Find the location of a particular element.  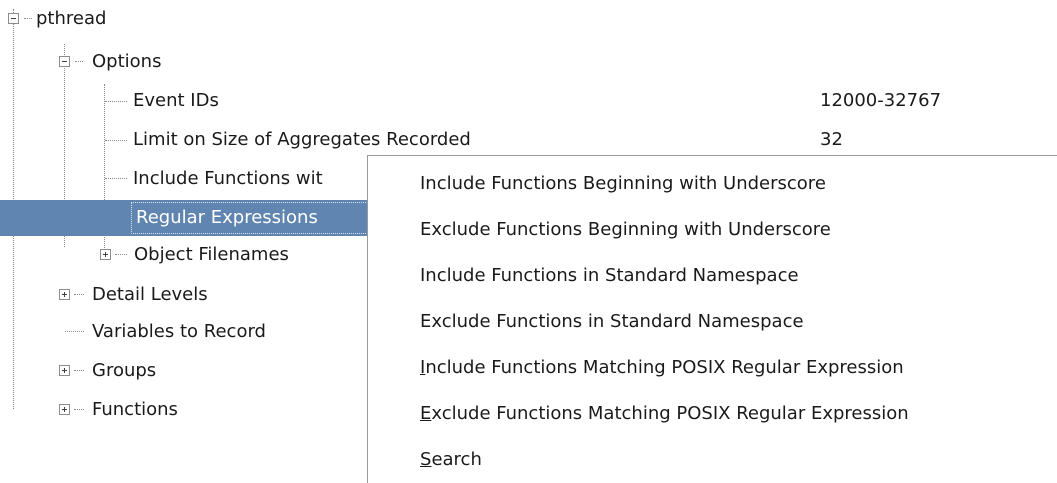

tree-node-functions: Functions is located at coordinates (135, 410).